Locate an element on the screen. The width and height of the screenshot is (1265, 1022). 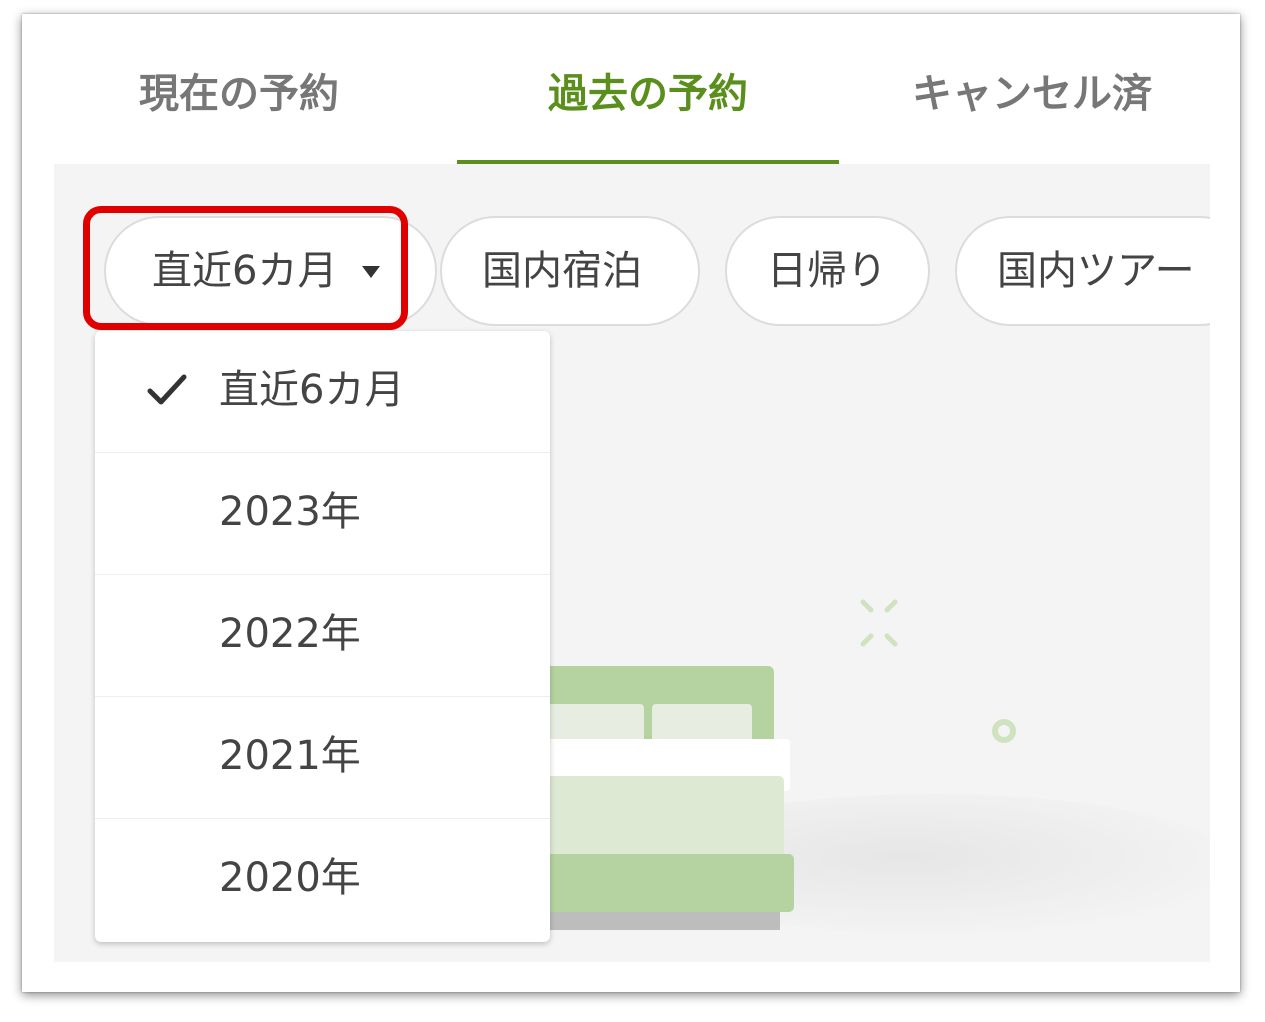
period-option-label: 2023年 is located at coordinates (290, 512).